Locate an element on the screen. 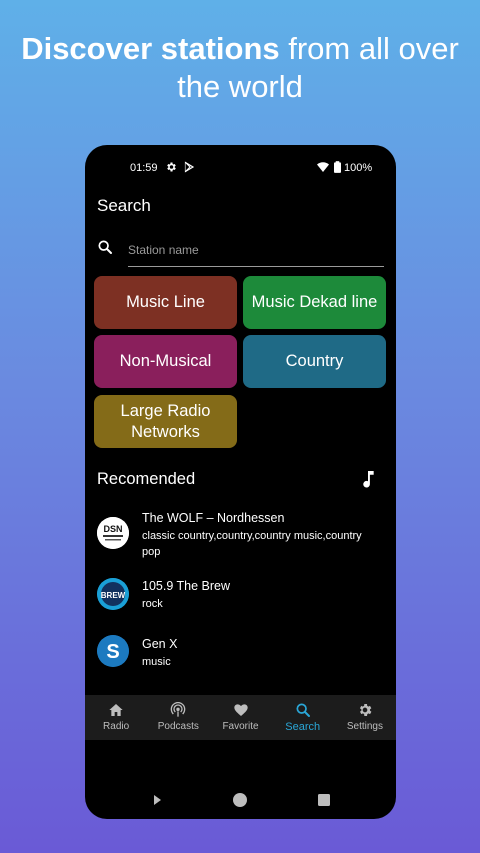 This screenshot has width=480, height=853. station-name: 105.9 The Brew is located at coordinates (186, 586).